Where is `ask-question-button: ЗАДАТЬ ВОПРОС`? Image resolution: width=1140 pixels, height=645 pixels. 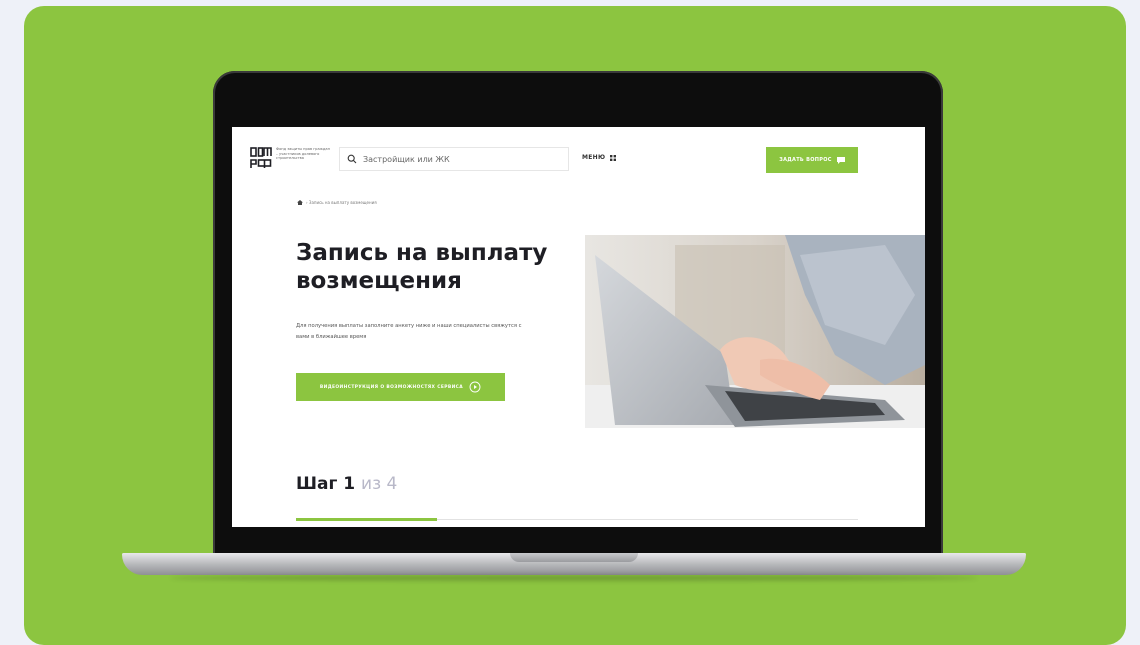 ask-question-button: ЗАДАТЬ ВОПРОС is located at coordinates (812, 160).